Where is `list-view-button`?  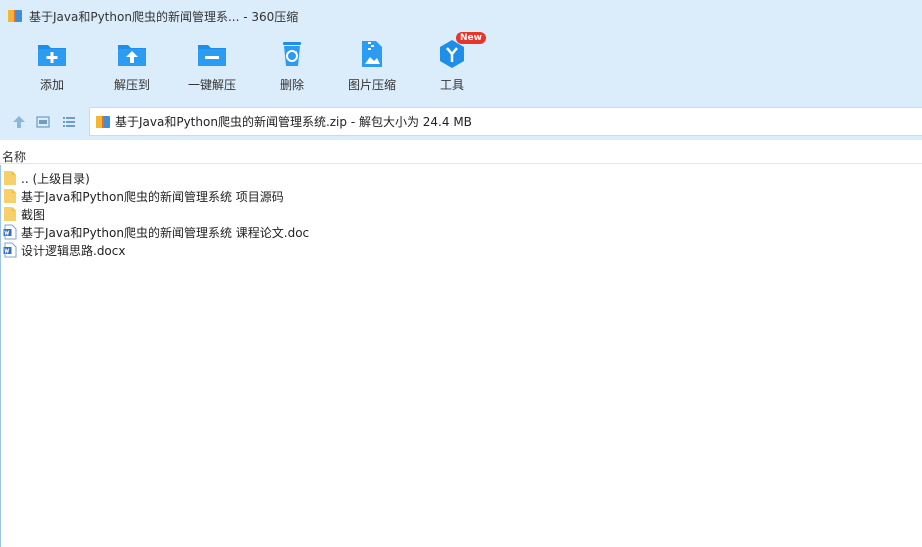 list-view-button is located at coordinates (69, 122).